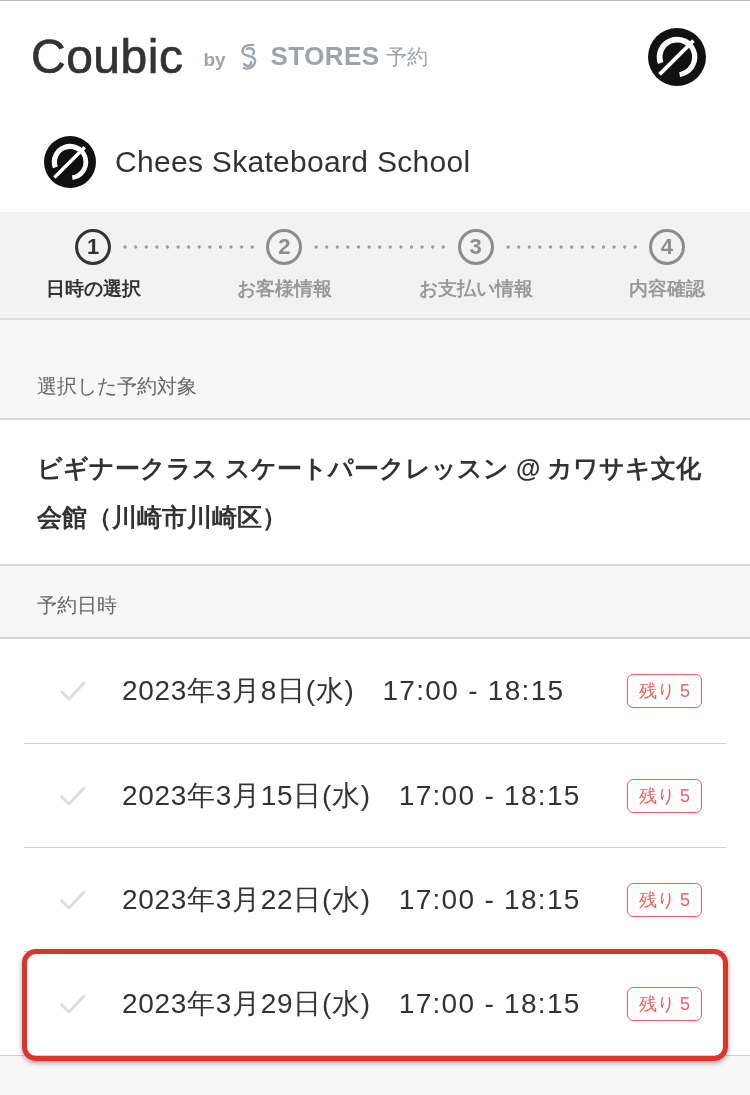 This screenshot has width=750, height=1095. What do you see at coordinates (246, 795) in the screenshot?
I see `slot-date: 2023年3月15日(水)` at bounding box center [246, 795].